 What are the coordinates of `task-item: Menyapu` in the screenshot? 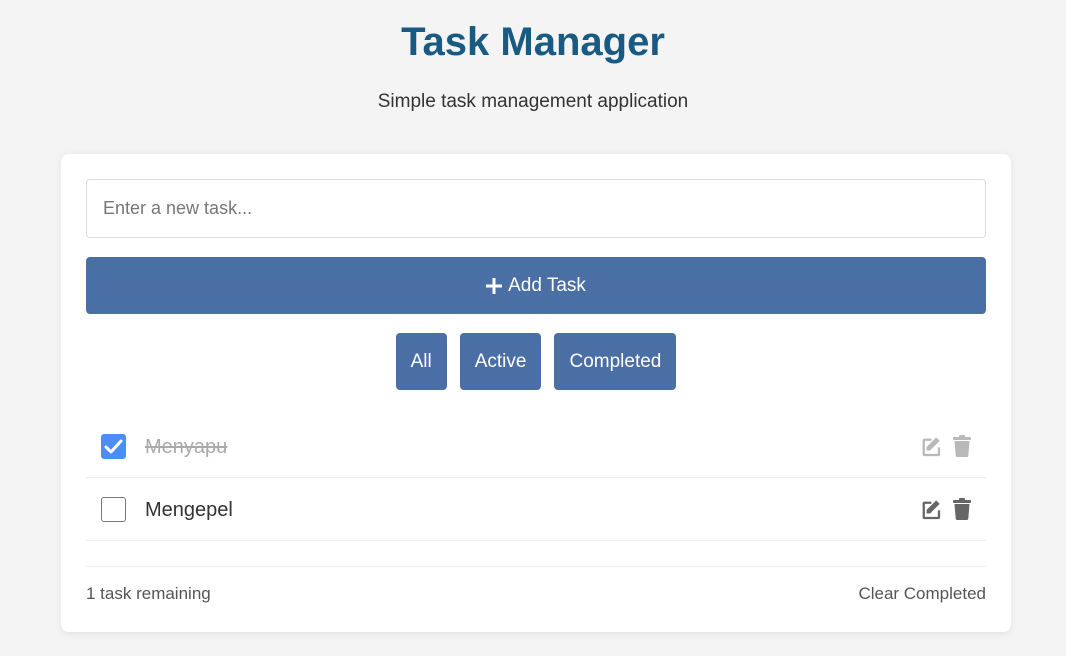 It's located at (536, 446).